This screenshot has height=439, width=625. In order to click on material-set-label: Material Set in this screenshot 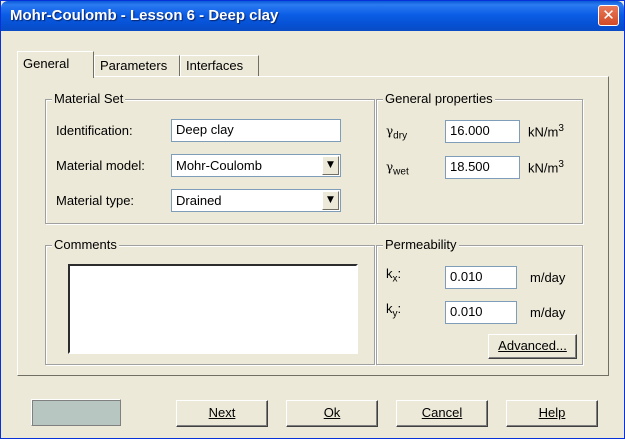, I will do `click(89, 98)`.